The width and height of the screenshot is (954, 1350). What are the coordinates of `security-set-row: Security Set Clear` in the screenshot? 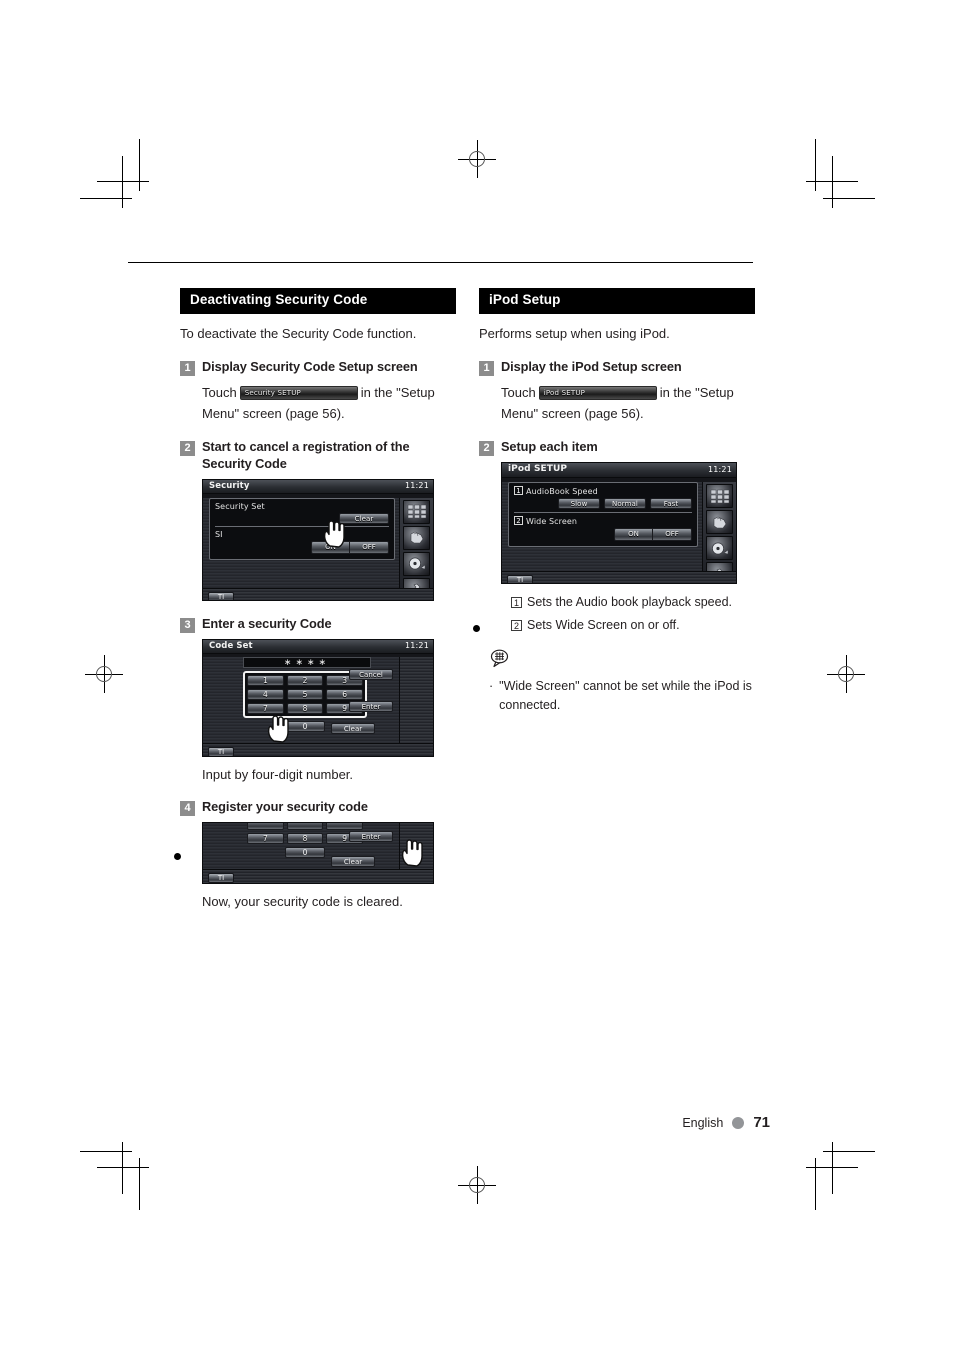 It's located at (302, 513).